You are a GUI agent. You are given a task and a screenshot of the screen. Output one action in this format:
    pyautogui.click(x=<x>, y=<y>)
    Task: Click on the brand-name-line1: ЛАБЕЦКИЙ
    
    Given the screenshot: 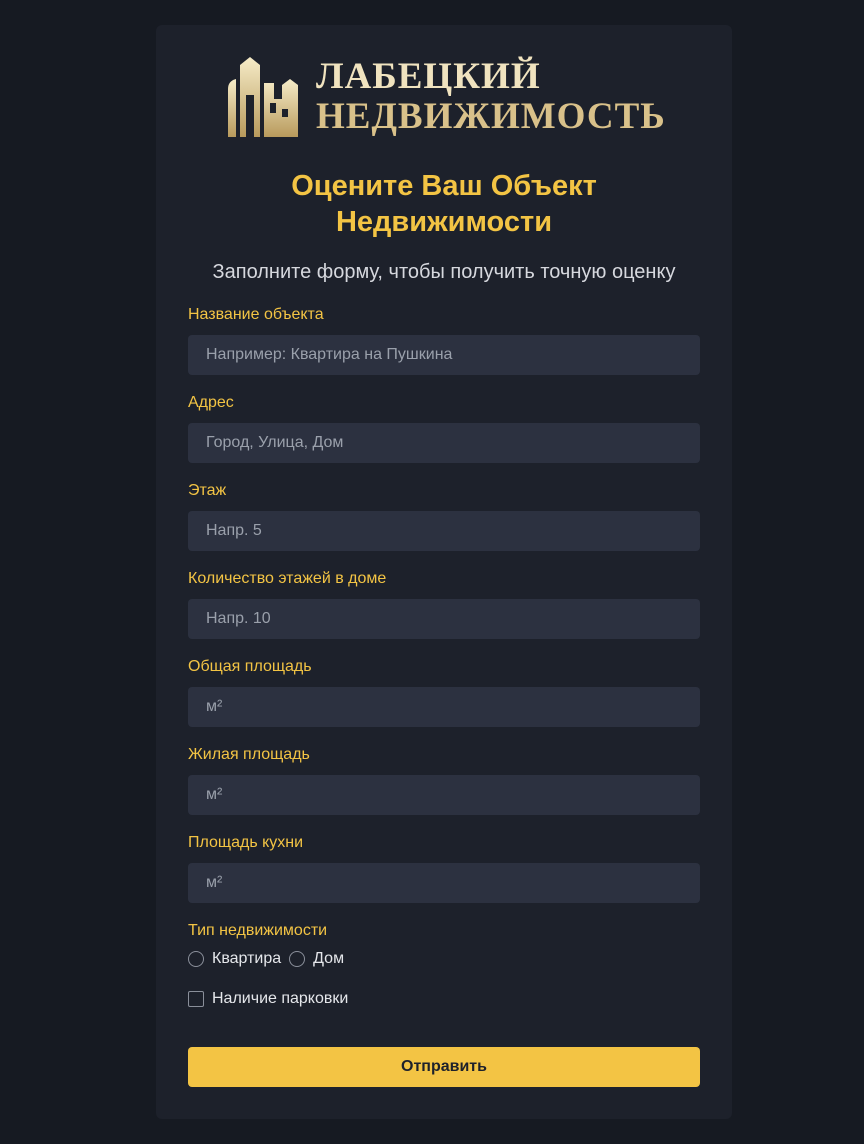 What is the action you would take?
    pyautogui.click(x=428, y=76)
    